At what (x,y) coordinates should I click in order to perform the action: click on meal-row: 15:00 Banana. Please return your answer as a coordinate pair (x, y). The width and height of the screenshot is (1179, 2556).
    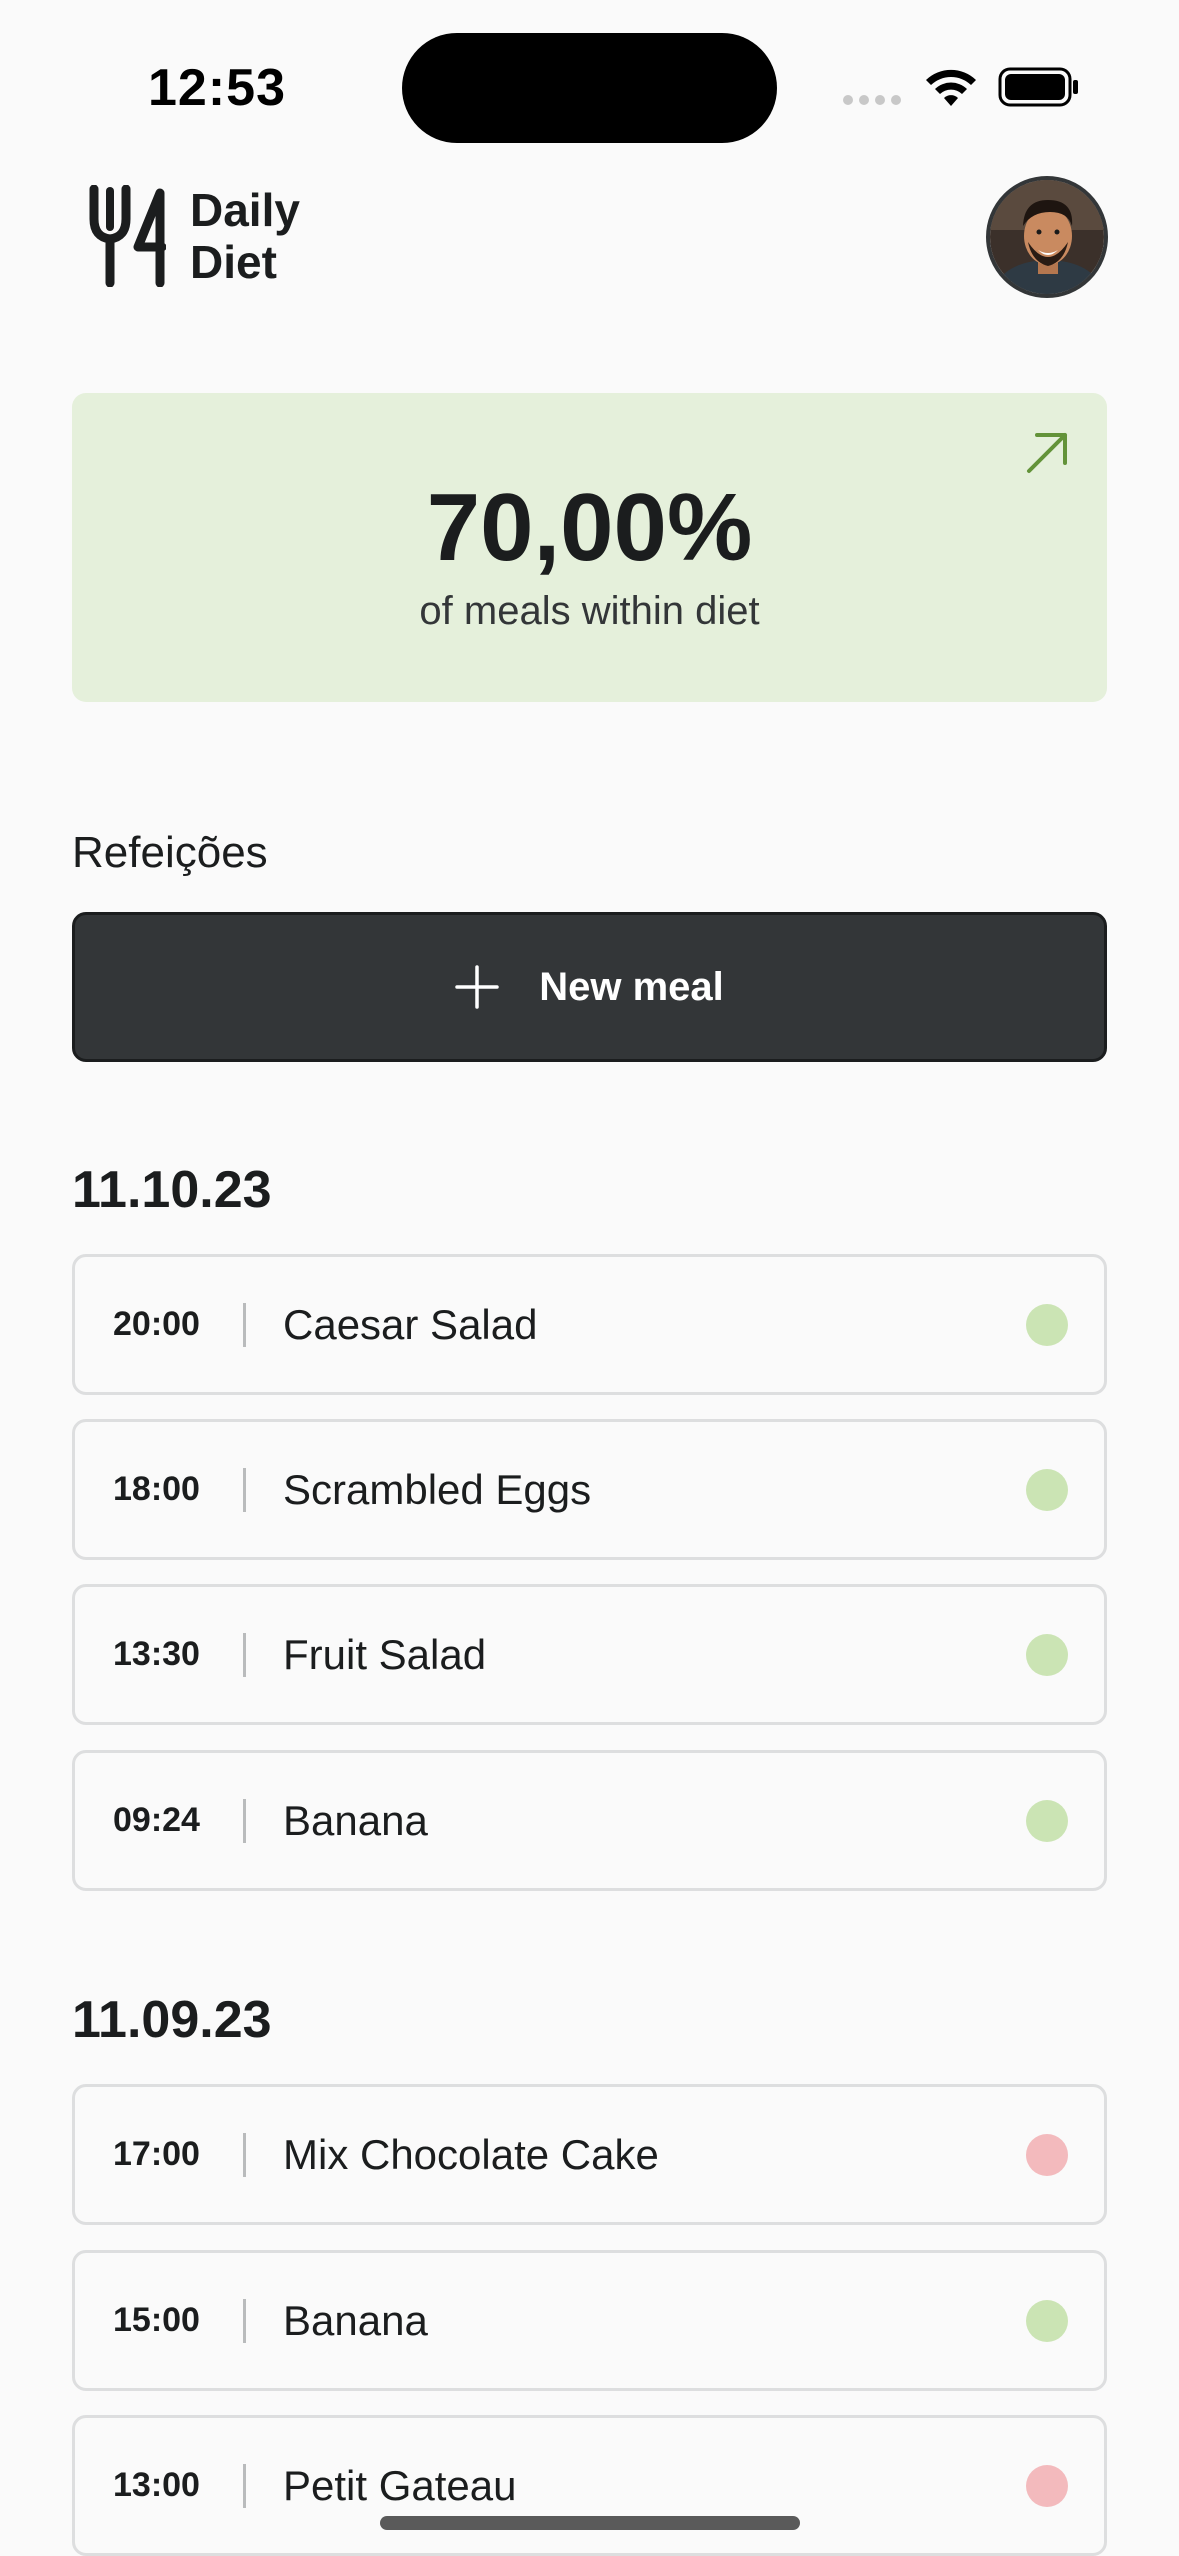
    Looking at the image, I should click on (589, 2320).